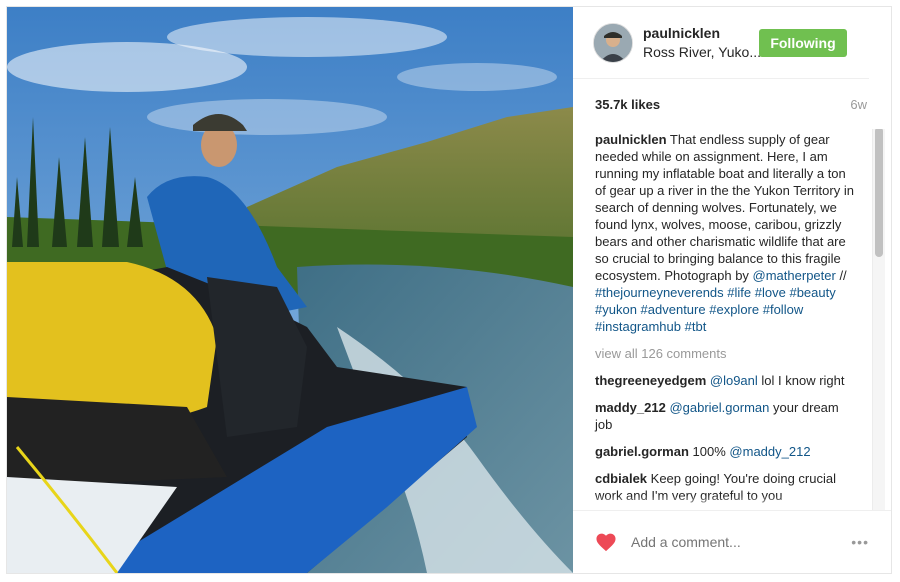 The height and width of the screenshot is (582, 900). I want to click on add-comment-row: •••, so click(732, 541).